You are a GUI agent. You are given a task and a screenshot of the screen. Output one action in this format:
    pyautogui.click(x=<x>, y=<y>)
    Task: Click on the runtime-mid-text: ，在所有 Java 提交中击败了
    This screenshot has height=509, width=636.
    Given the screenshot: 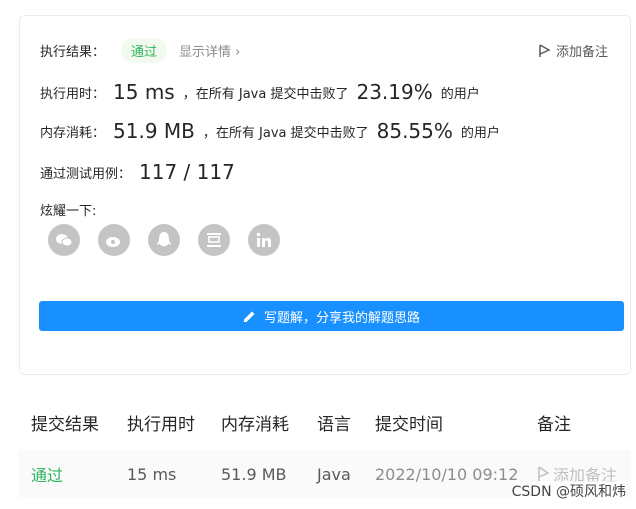 What is the action you would take?
    pyautogui.click(x=265, y=94)
    